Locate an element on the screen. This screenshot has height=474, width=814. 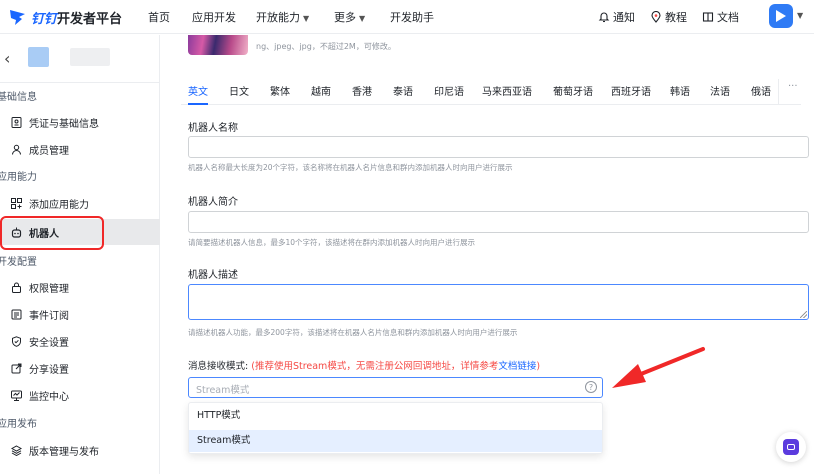
active-tab-indicator is located at coordinates (198, 104).